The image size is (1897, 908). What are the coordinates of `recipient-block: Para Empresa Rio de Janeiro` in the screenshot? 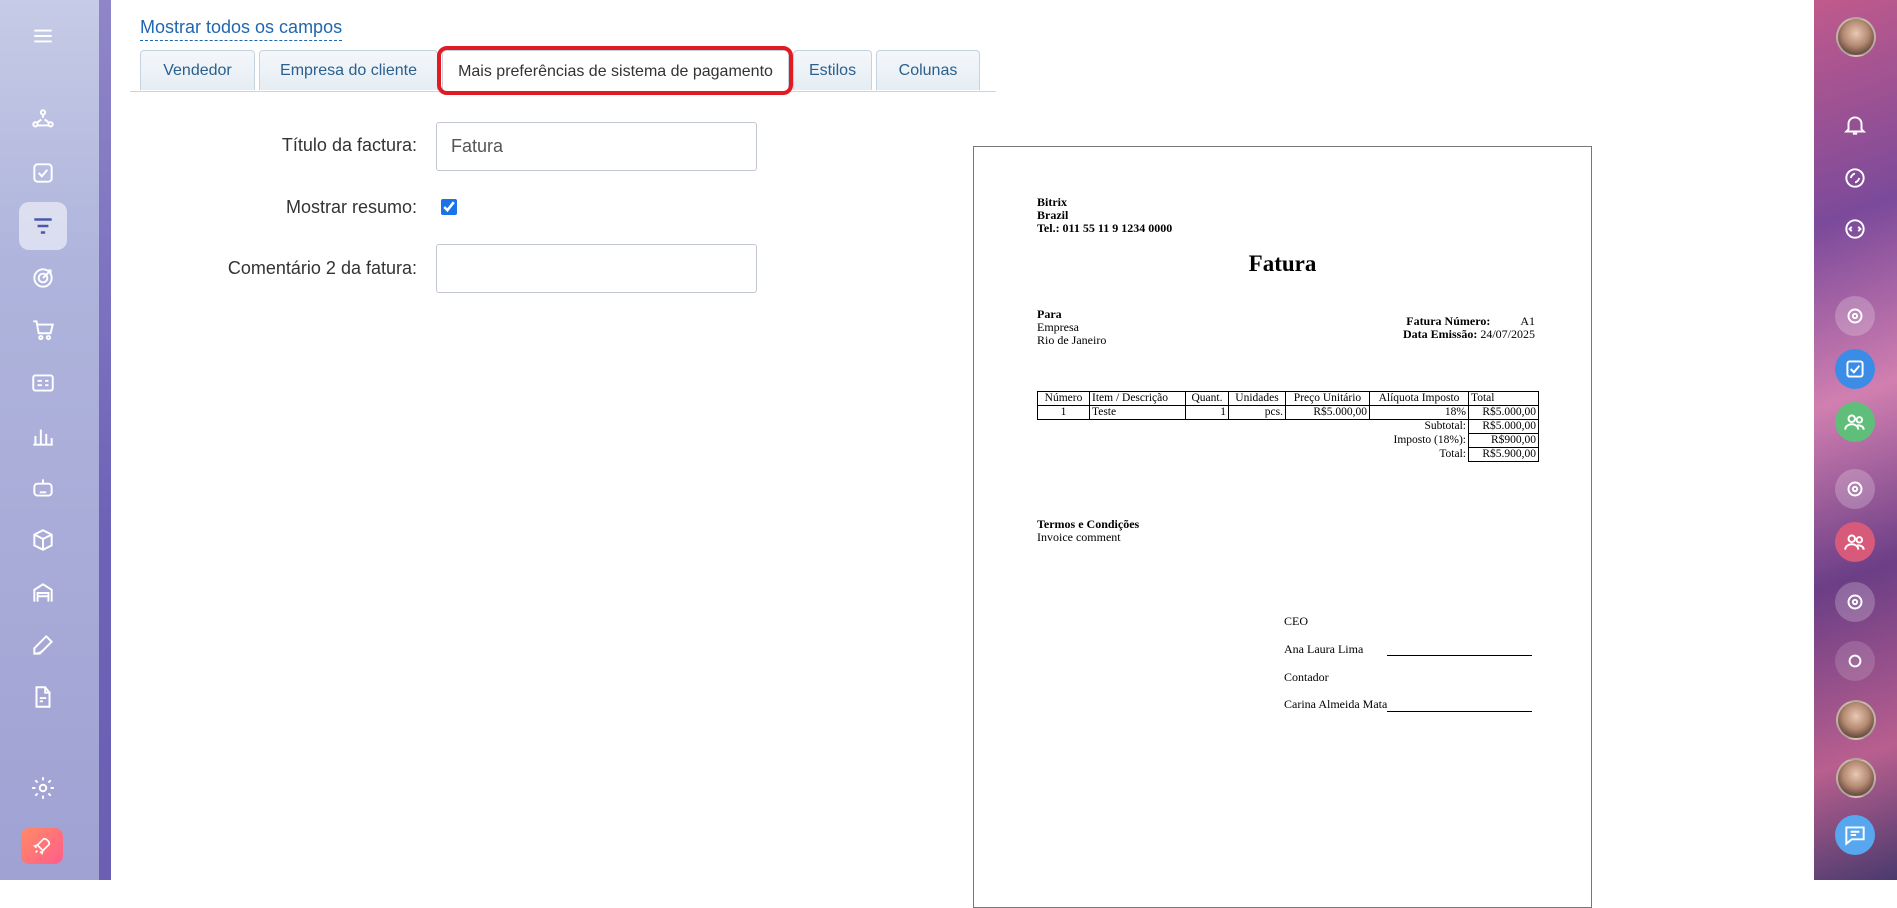 It's located at (1071, 327).